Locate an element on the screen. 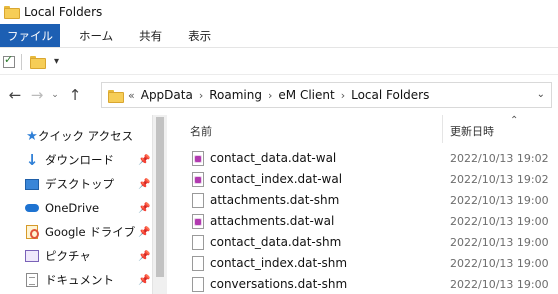  nav-item-quick-access: ★ クイック アクセス is located at coordinates (76, 136).